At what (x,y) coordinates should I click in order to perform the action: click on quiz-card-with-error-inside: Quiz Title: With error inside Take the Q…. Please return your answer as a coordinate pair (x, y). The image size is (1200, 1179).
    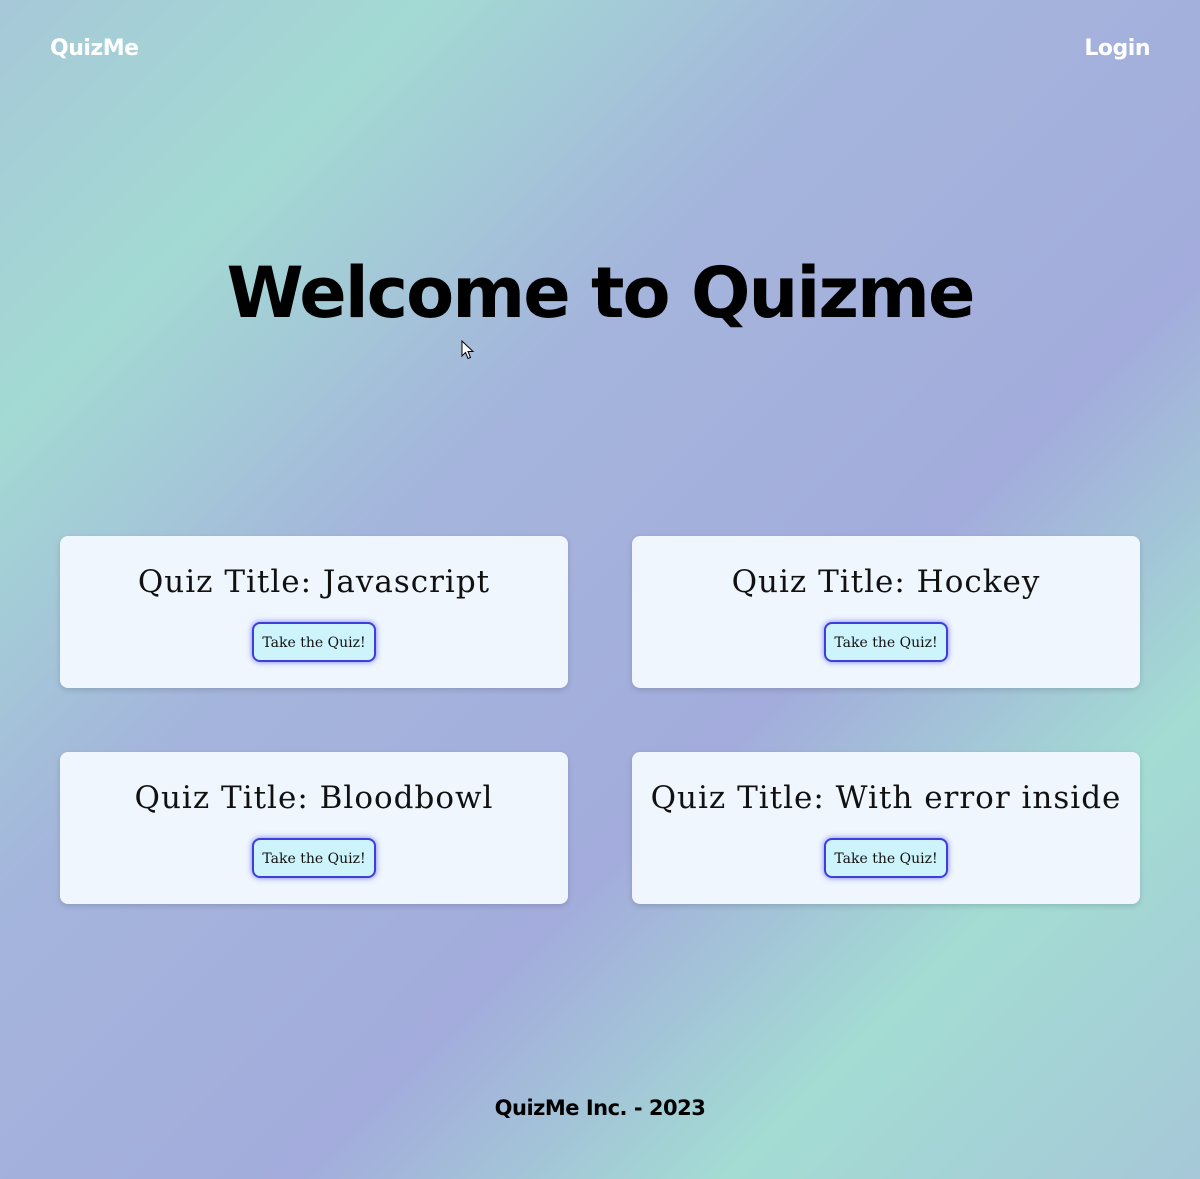
    Looking at the image, I should click on (886, 828).